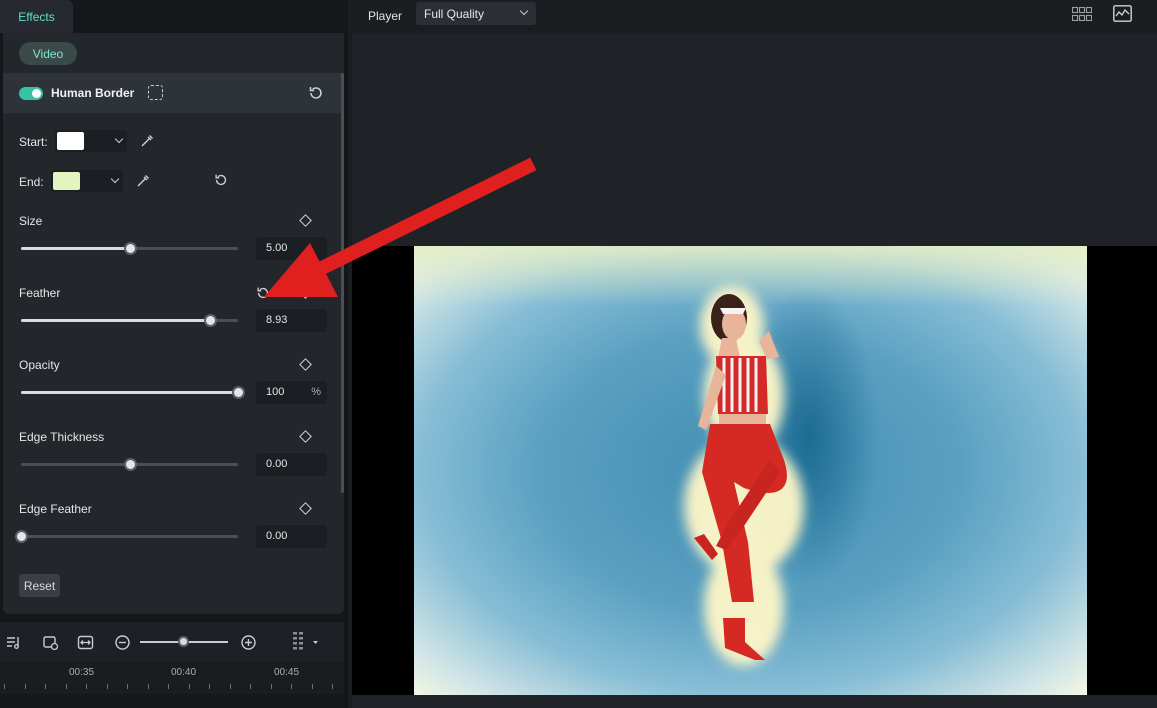 Image resolution: width=1157 pixels, height=708 pixels. I want to click on timeline-ruler: 00:35 00:40 00:45, so click(172, 678).